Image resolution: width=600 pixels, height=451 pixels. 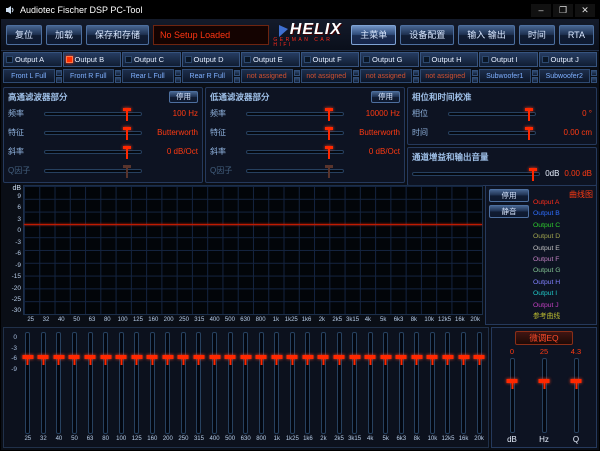 I want to click on device-config-button: 设备配置, so click(x=427, y=34).